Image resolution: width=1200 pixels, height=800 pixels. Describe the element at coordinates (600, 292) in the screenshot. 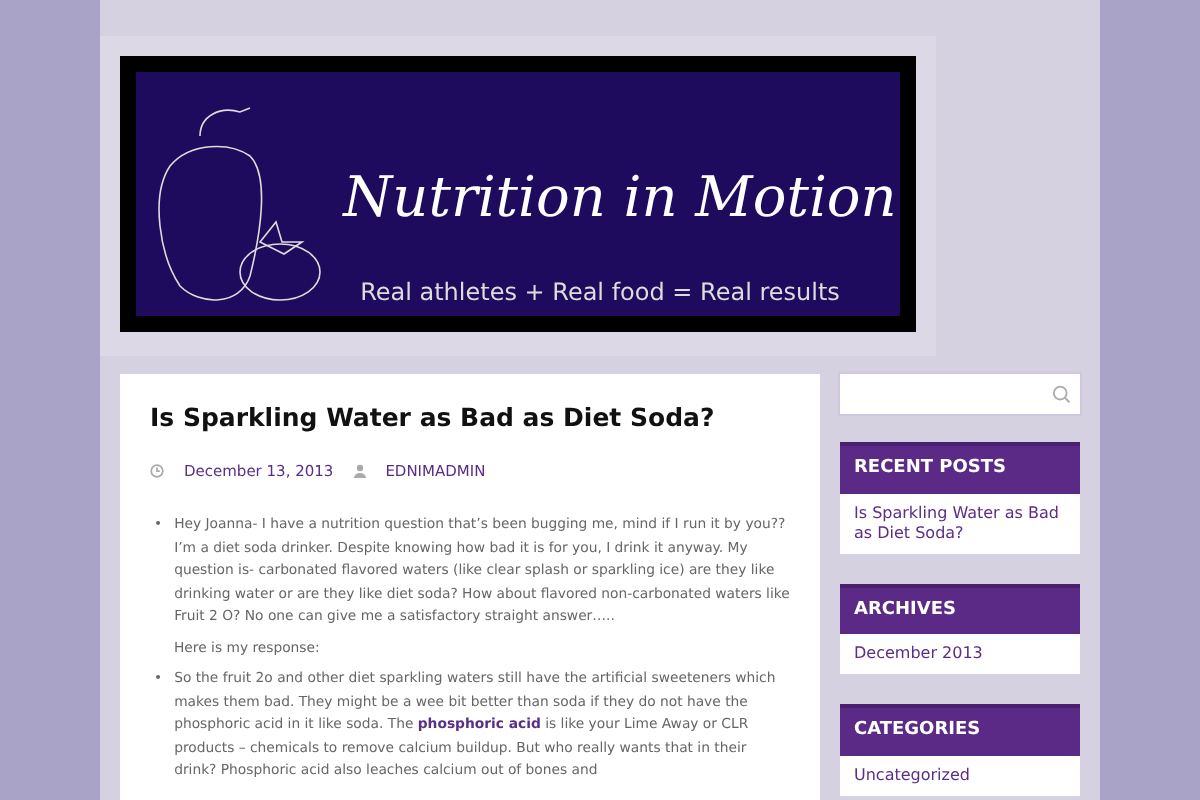

I see `banner-tagline: Real athletes + Real food = Real results` at that location.